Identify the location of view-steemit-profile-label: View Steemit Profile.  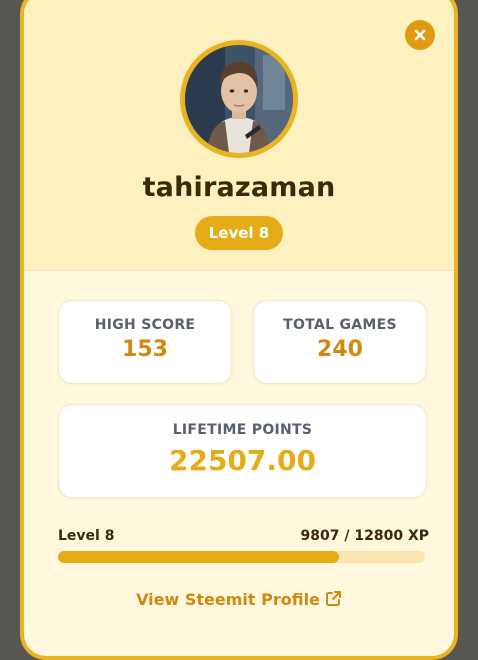
(228, 599).